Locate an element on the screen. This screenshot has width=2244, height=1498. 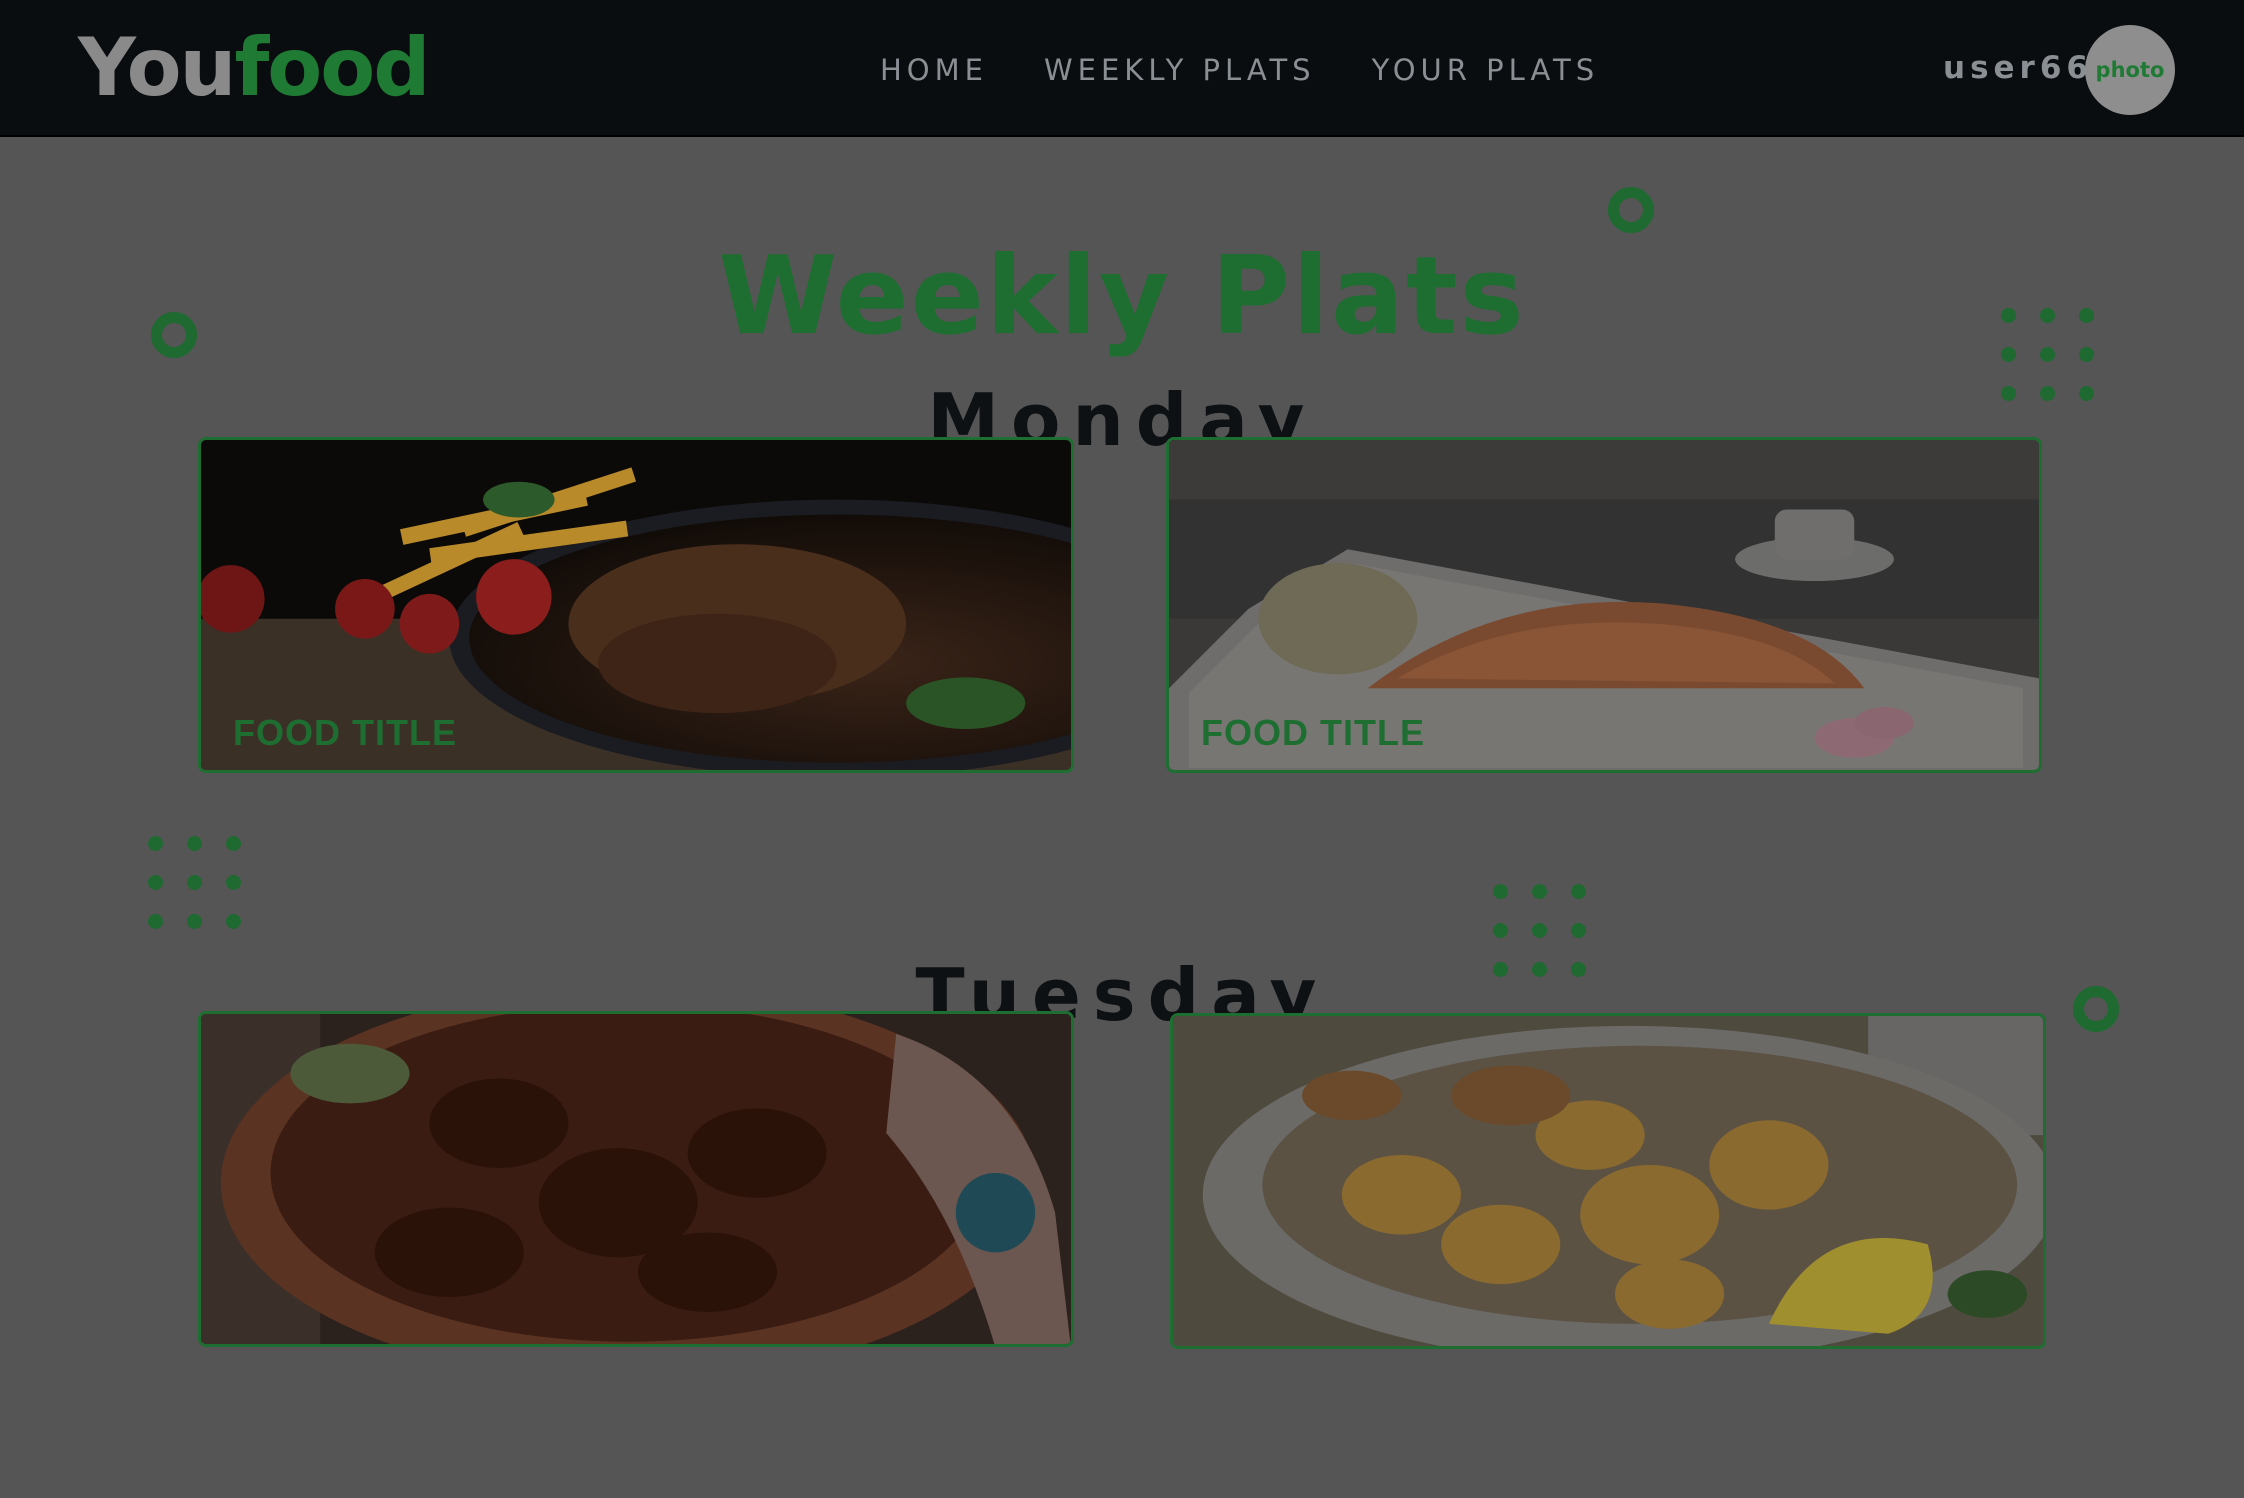
fried-meat-bowl-photo is located at coordinates (636, 1179).